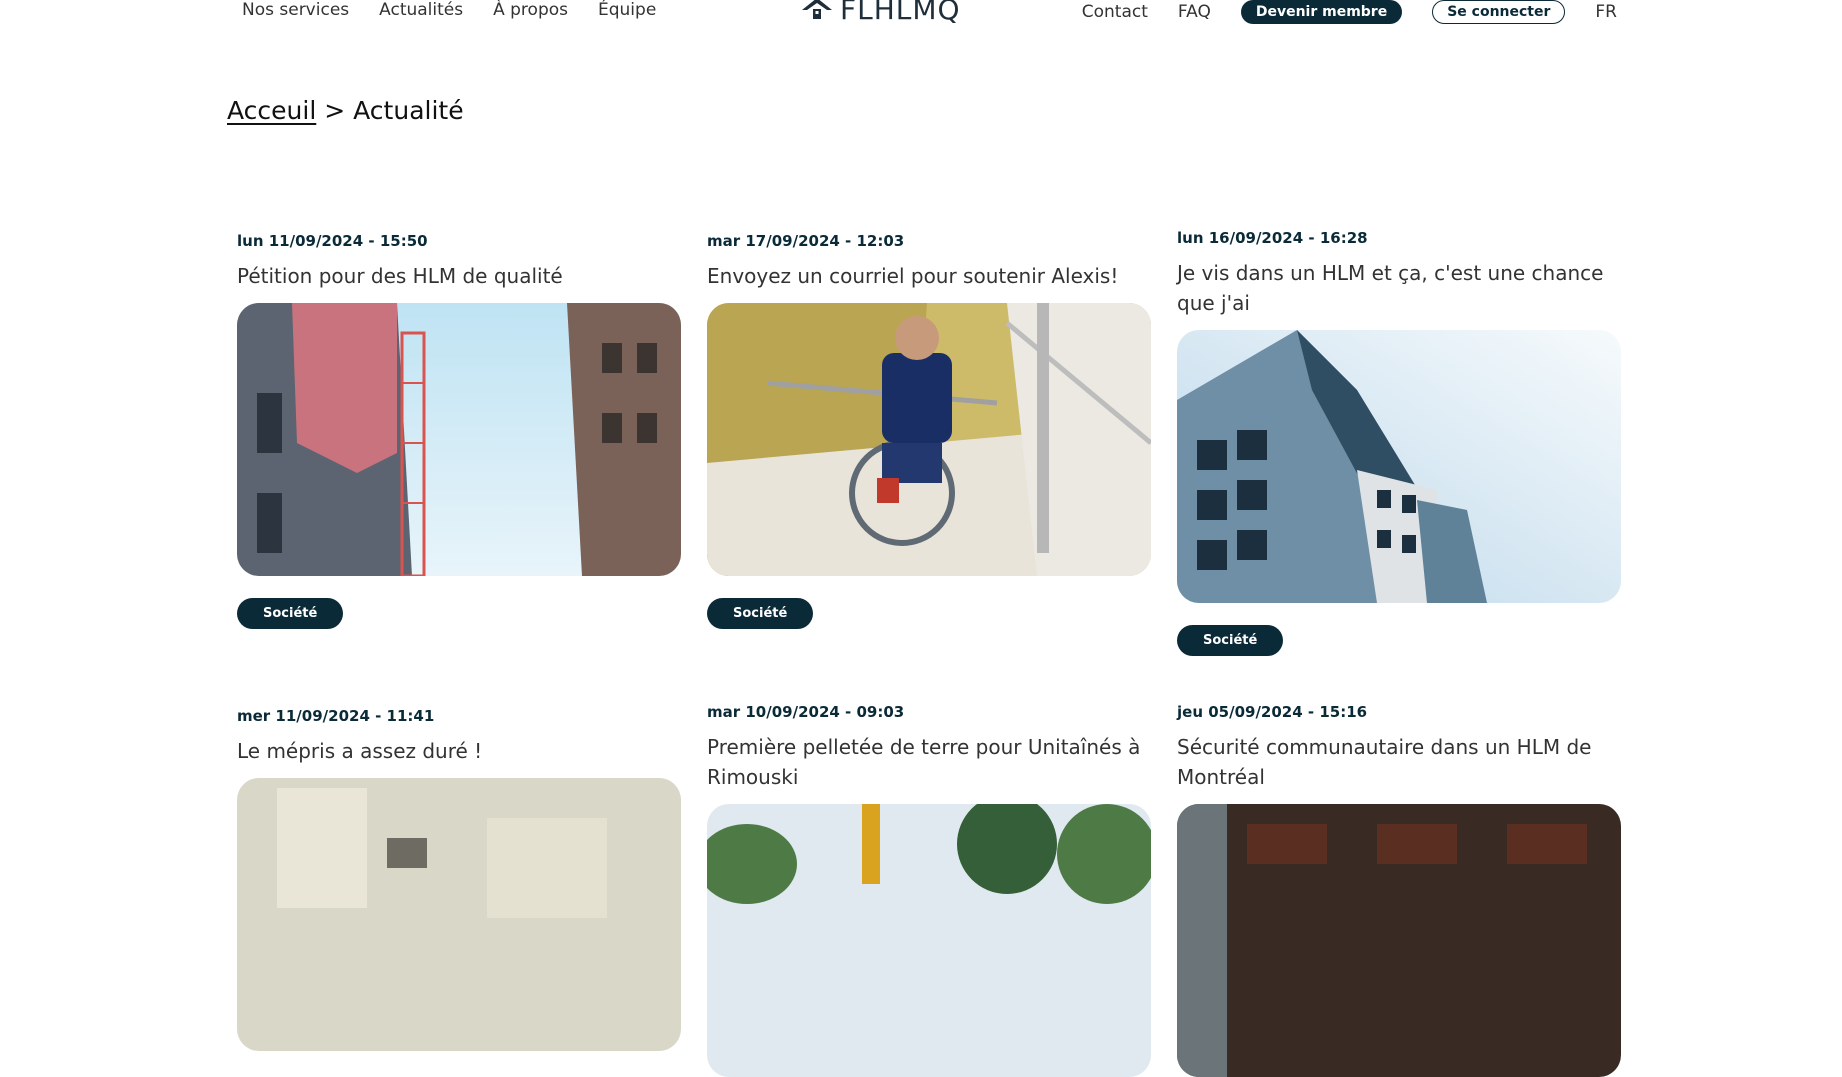 This screenshot has height=1077, width=1842. I want to click on house-logo-icon, so click(817, 13).